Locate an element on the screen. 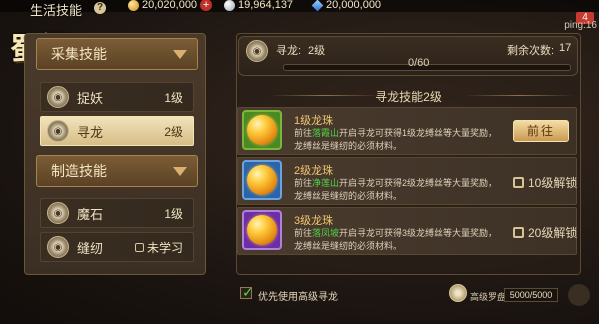 This screenshot has height=324, width=599. compass-value: 5000/5000 is located at coordinates (531, 295).